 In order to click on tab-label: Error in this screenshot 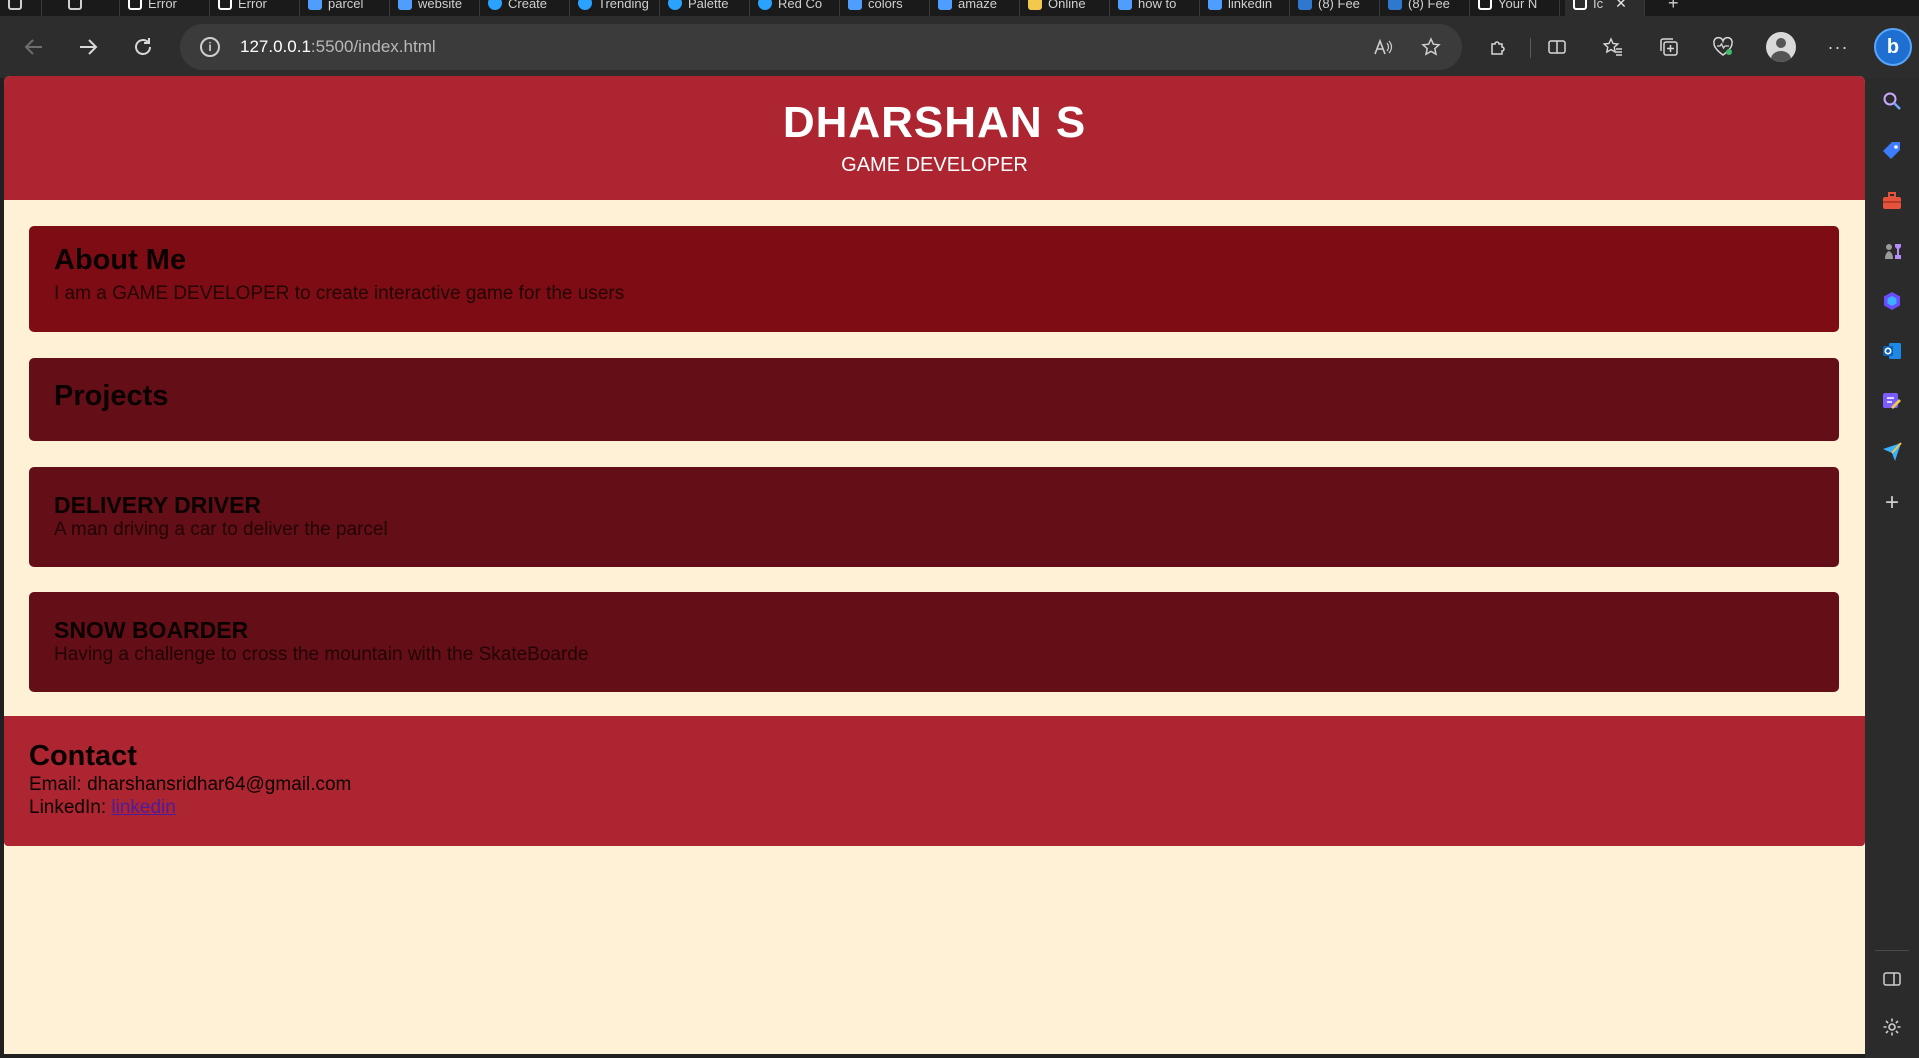, I will do `click(162, 5)`.